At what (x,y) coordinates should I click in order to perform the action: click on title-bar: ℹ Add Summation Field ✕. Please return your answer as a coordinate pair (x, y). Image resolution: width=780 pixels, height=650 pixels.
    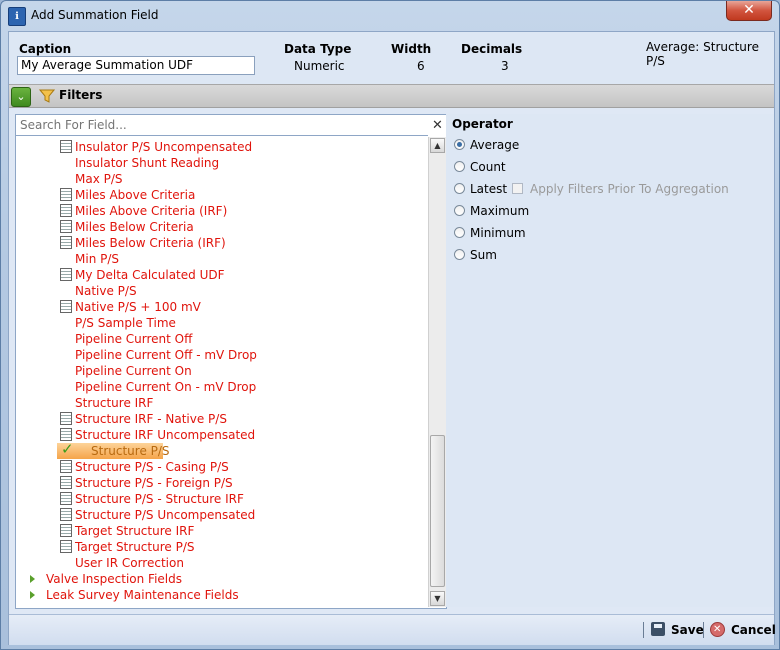
    Looking at the image, I should click on (390, 16).